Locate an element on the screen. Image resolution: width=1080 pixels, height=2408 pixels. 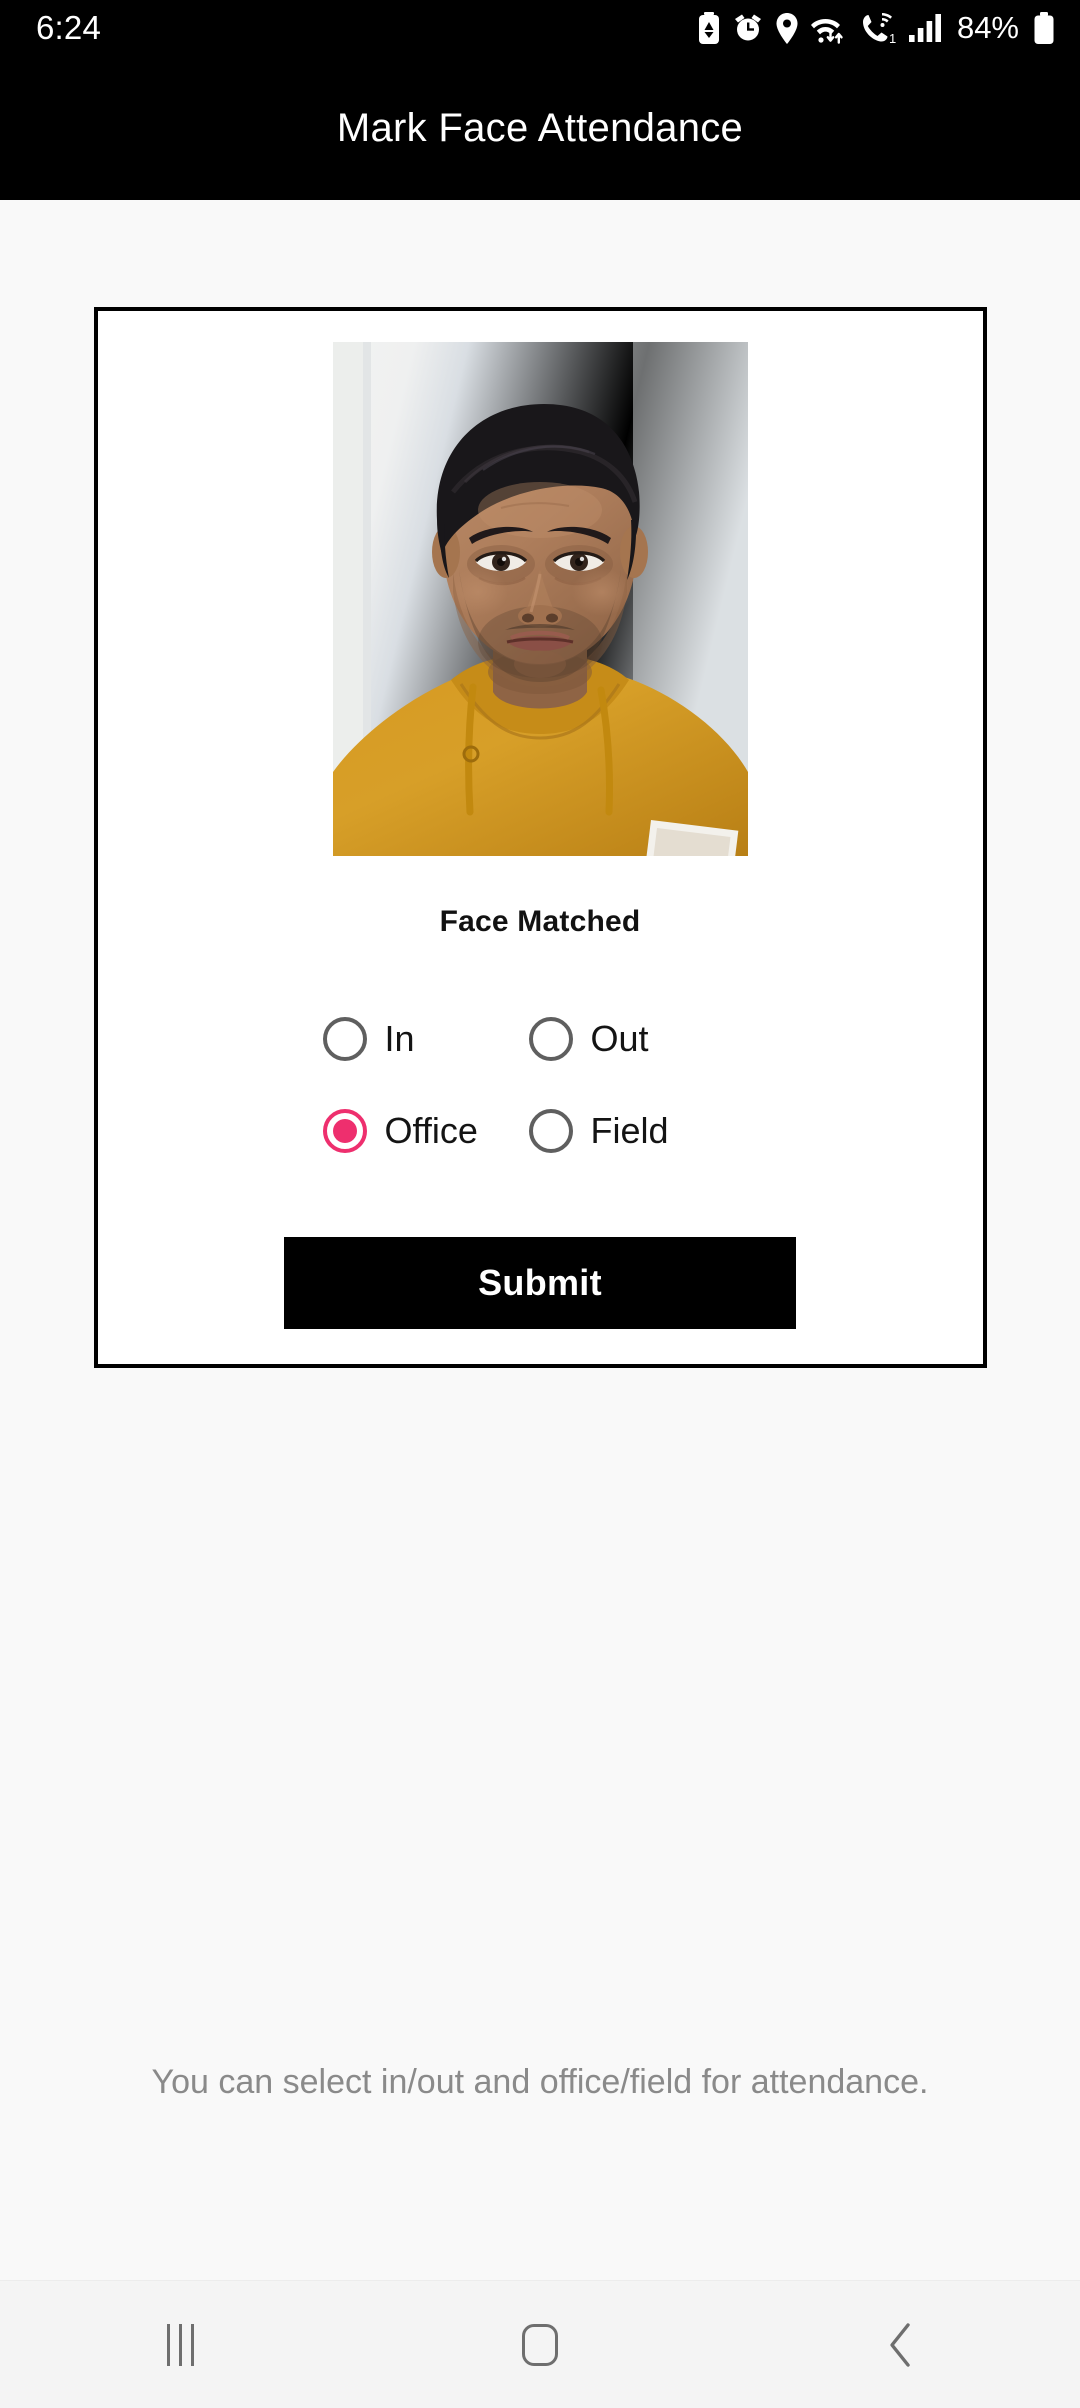
home-nav-button is located at coordinates (540, 2344).